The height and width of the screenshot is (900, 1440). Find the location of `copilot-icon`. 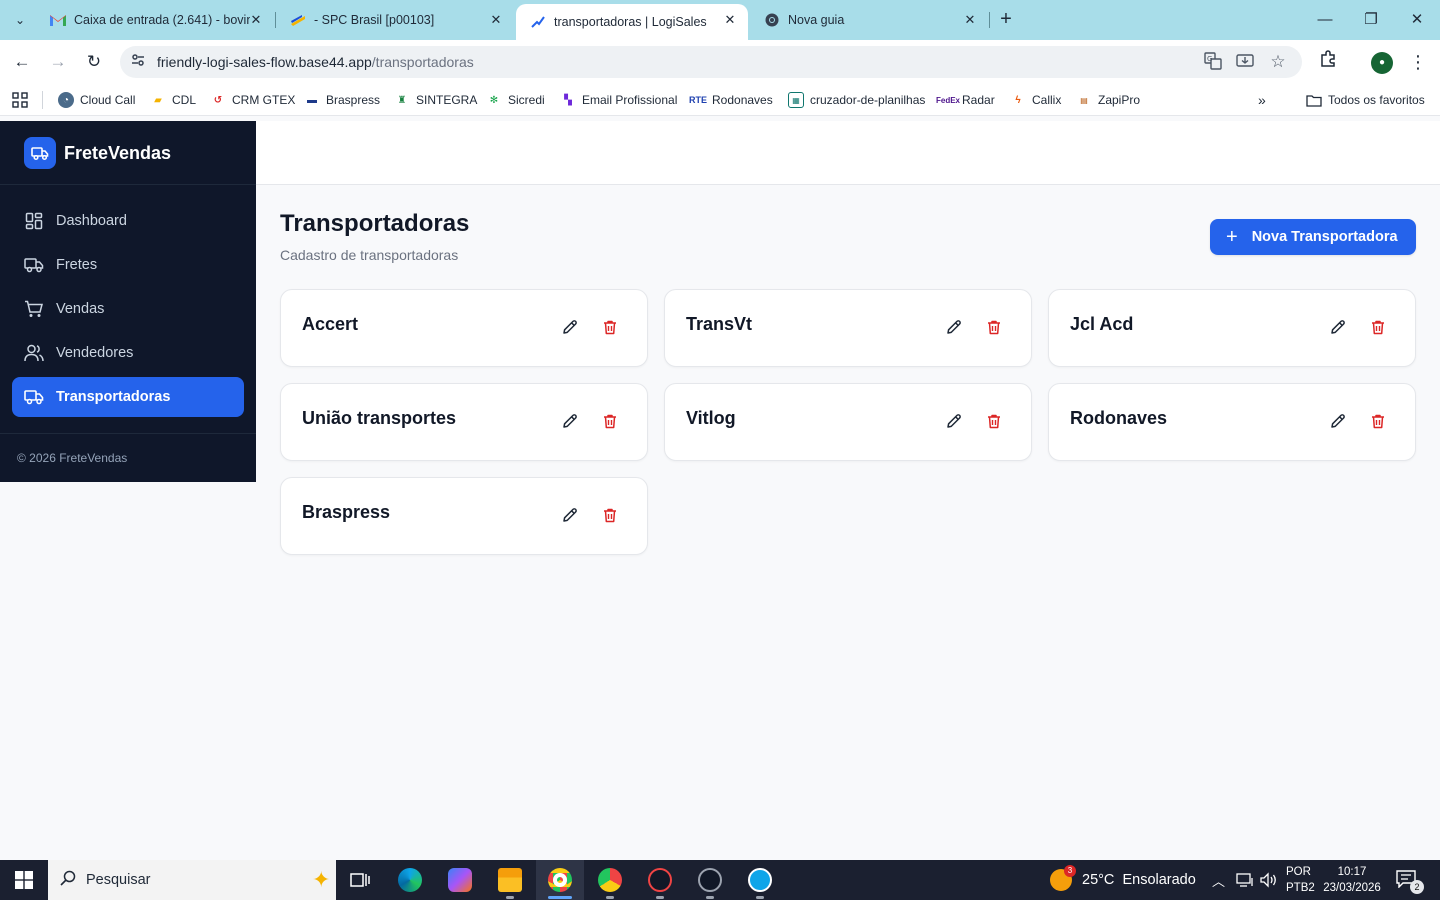

copilot-icon is located at coordinates (460, 880).